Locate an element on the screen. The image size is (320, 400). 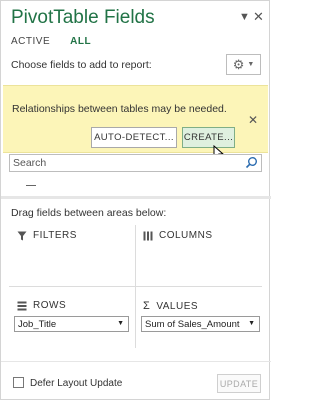
field-tabs: ACTIVE ALL is located at coordinates (51, 41).